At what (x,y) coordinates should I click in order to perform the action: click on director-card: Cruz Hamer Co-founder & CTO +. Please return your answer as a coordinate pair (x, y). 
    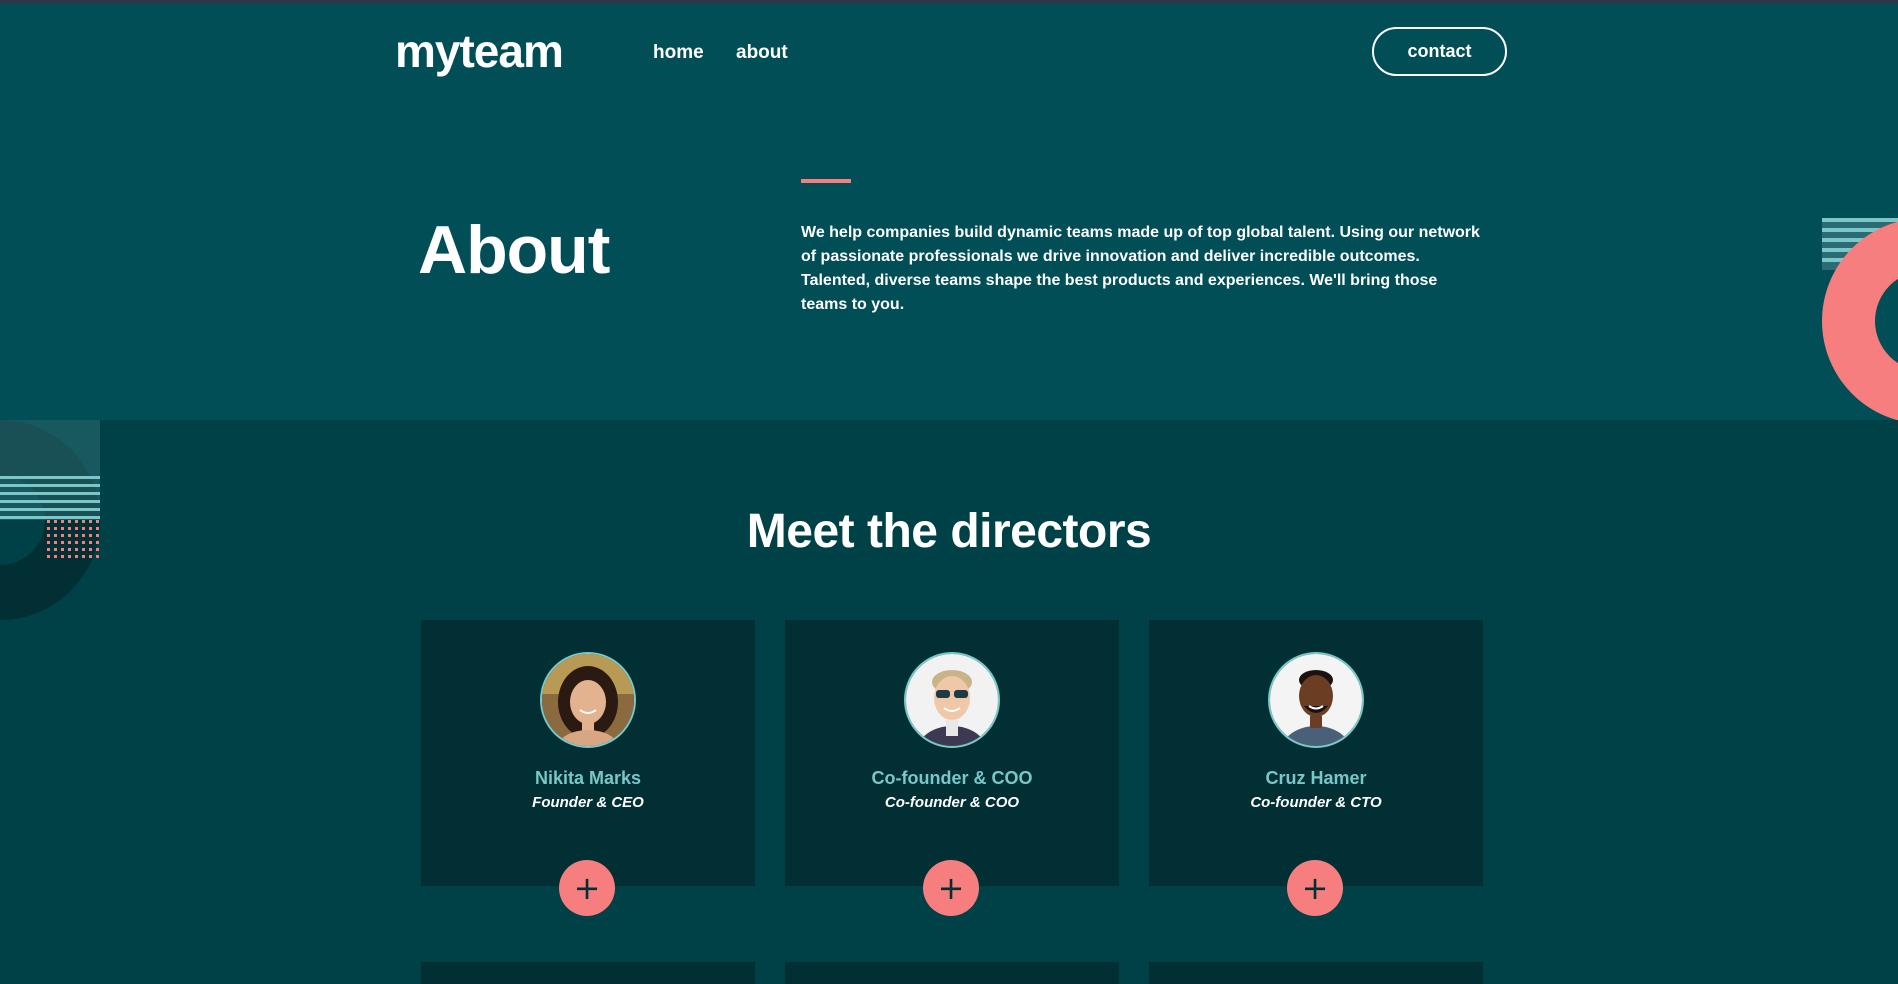
    Looking at the image, I should click on (1316, 768).